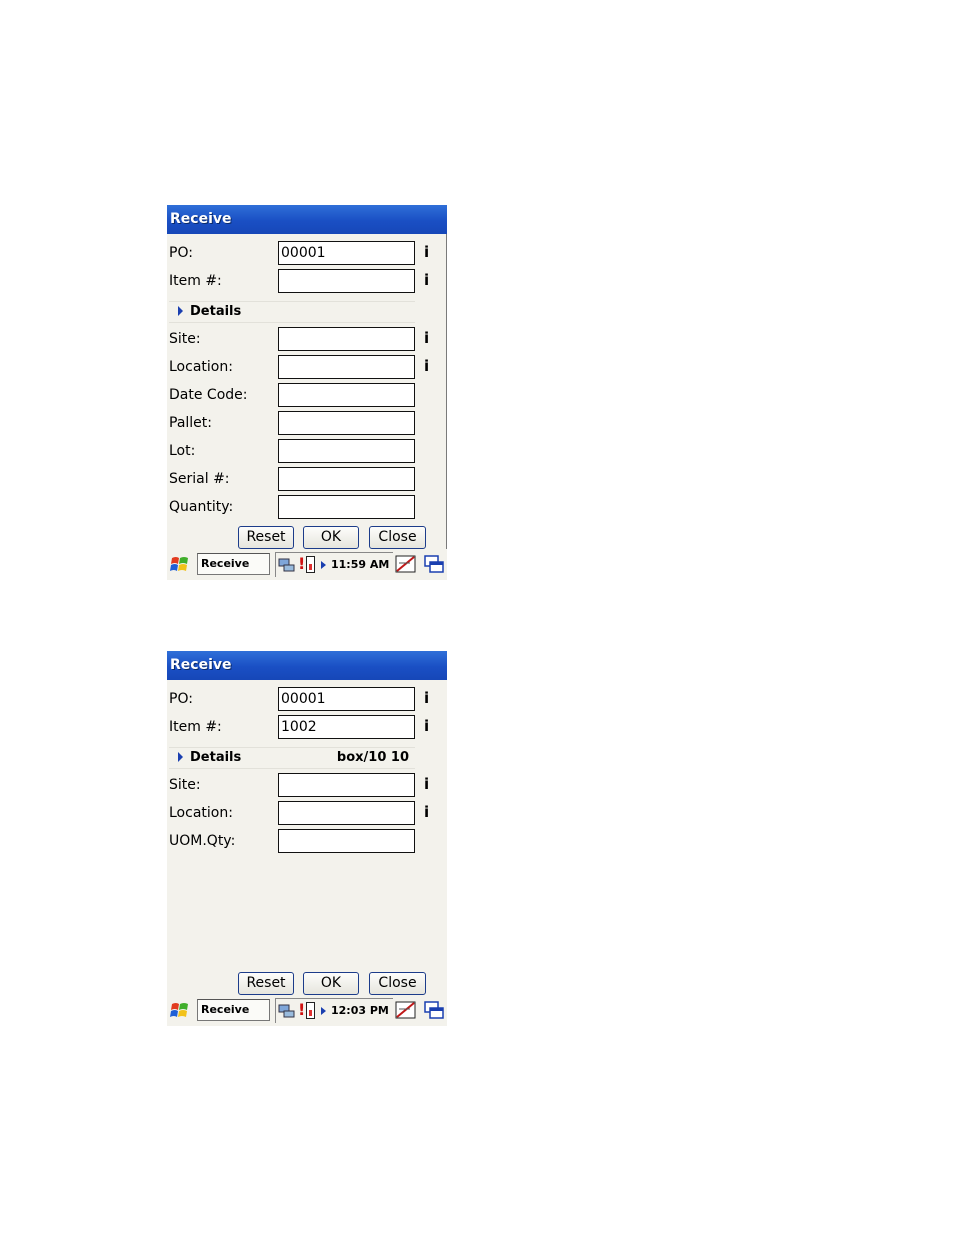 The height and width of the screenshot is (1235, 954). What do you see at coordinates (446, 391) in the screenshot?
I see `form-border` at bounding box center [446, 391].